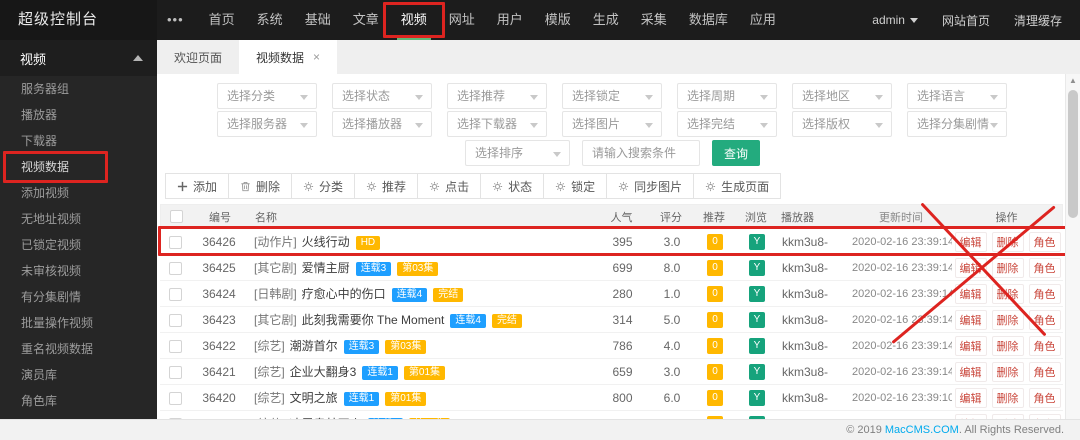 The image size is (1080, 440). What do you see at coordinates (641, 153) in the screenshot?
I see `search-input` at bounding box center [641, 153].